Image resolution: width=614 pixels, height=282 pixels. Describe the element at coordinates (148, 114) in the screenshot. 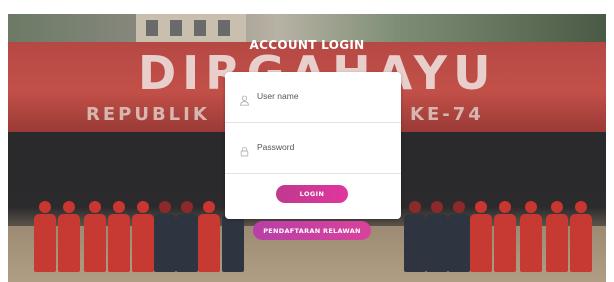

I see `banner-left-text: REPUBLIK` at that location.